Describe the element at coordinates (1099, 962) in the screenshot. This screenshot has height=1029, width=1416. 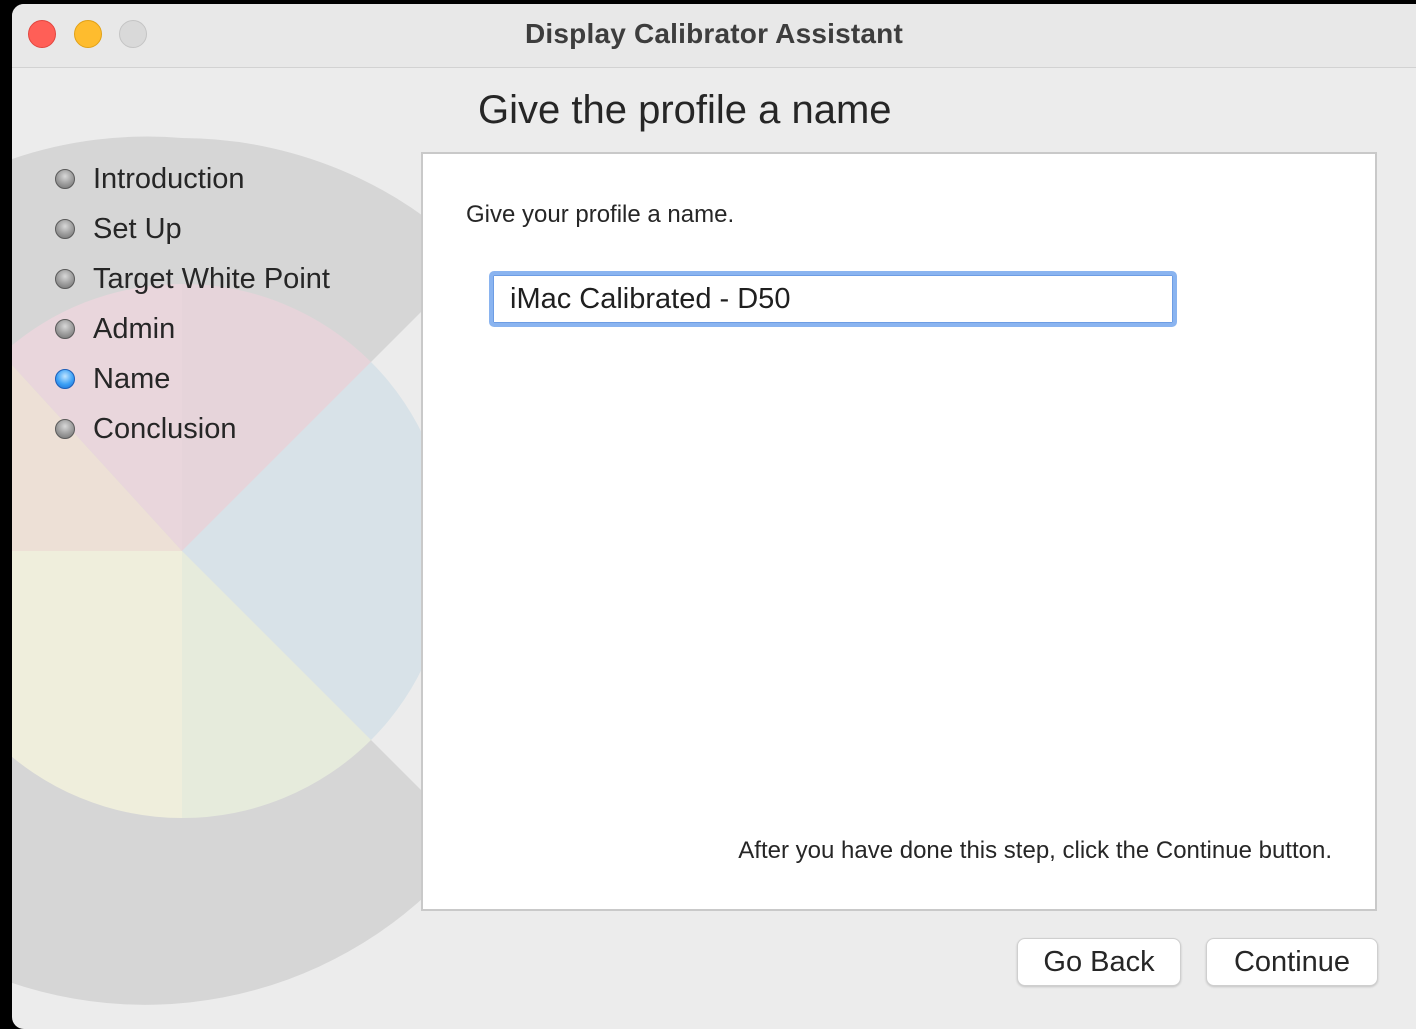
I see `go-back-button: Go Back` at that location.